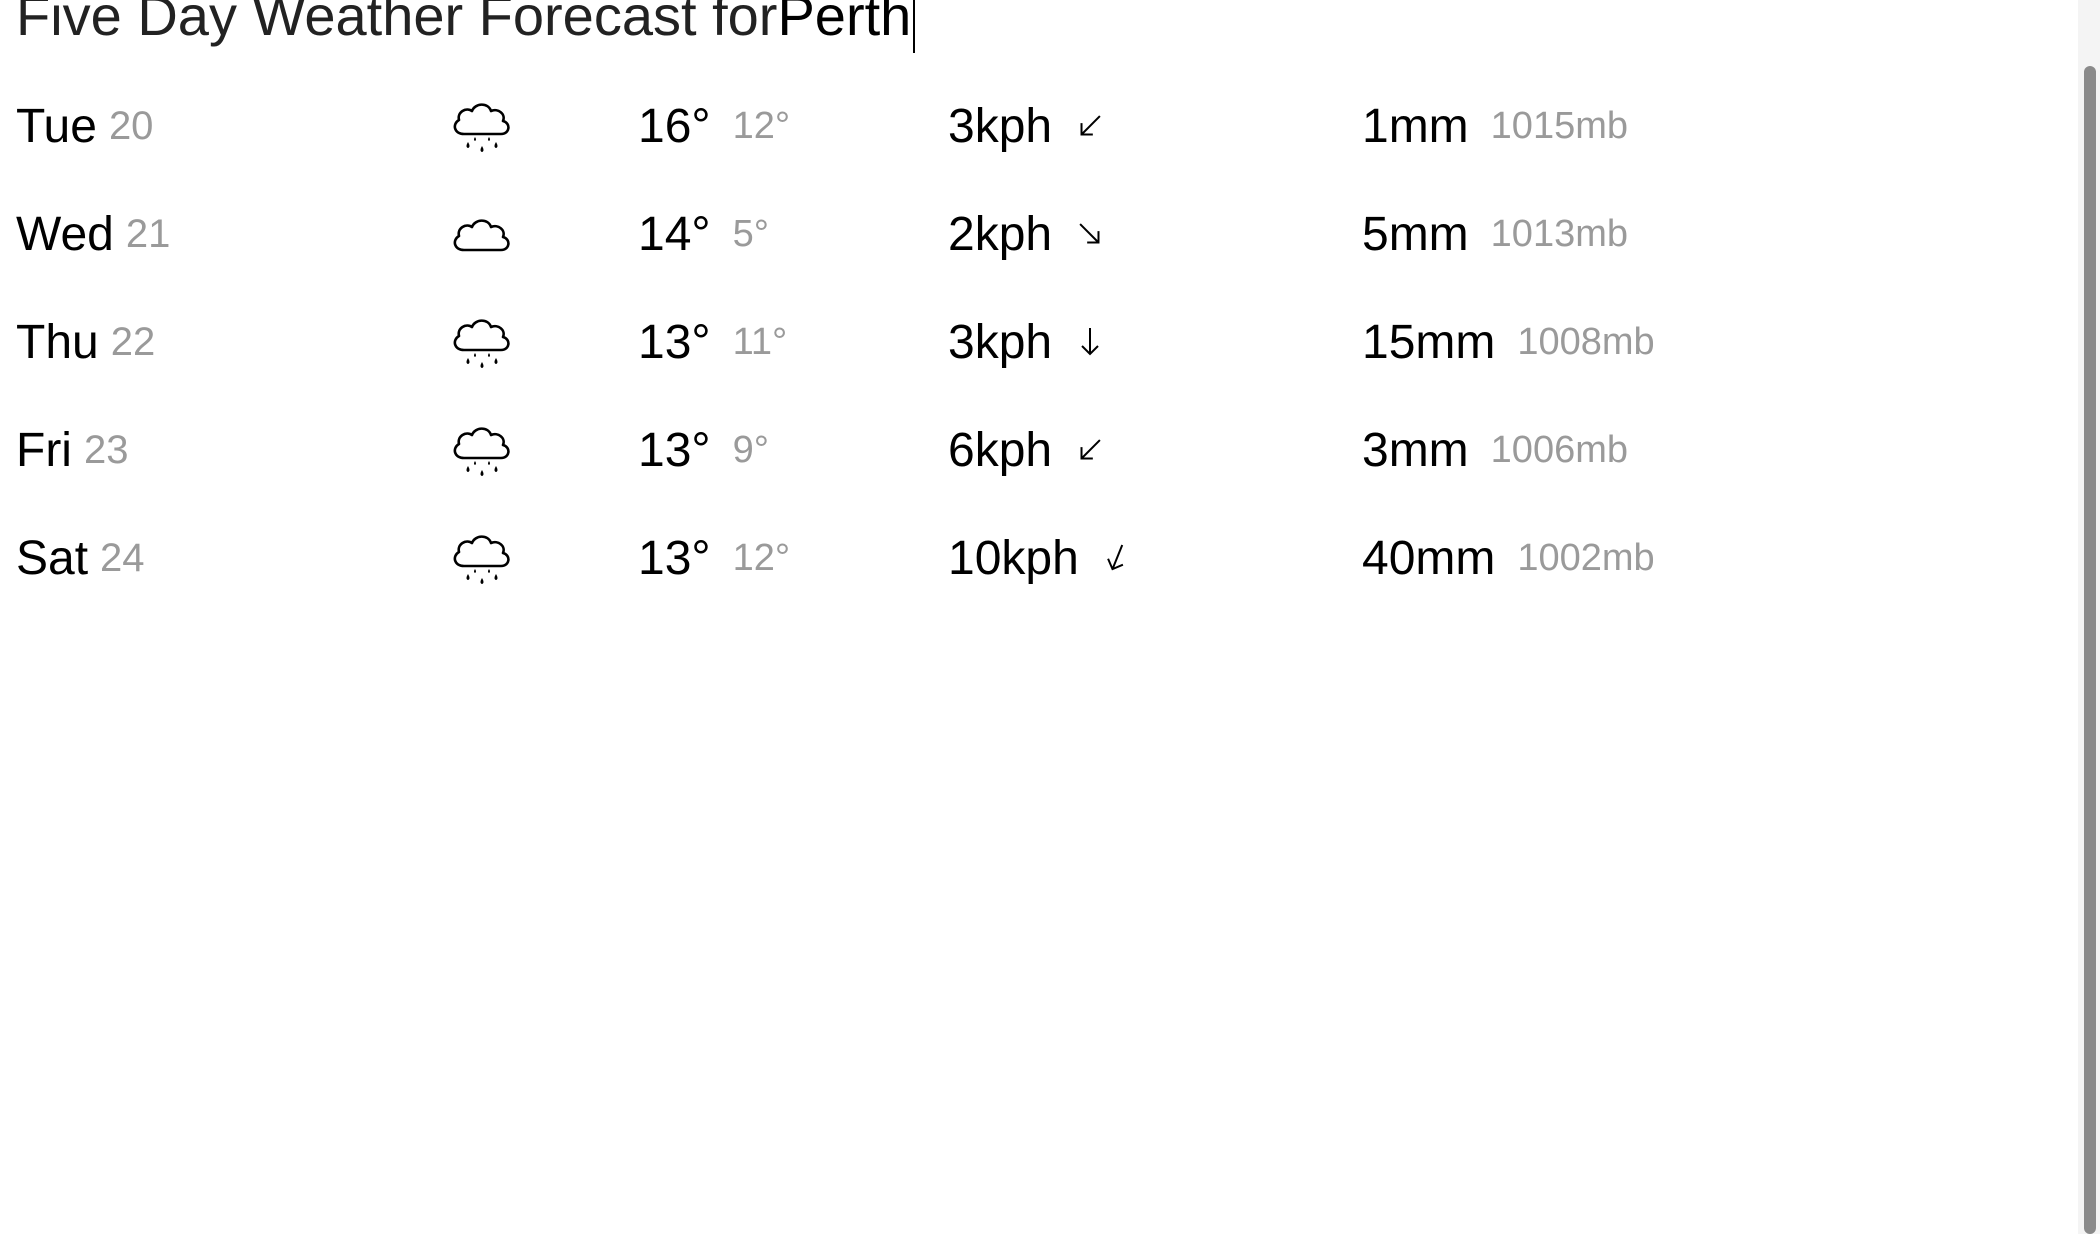  I want to click on day-date: 22, so click(133, 341).